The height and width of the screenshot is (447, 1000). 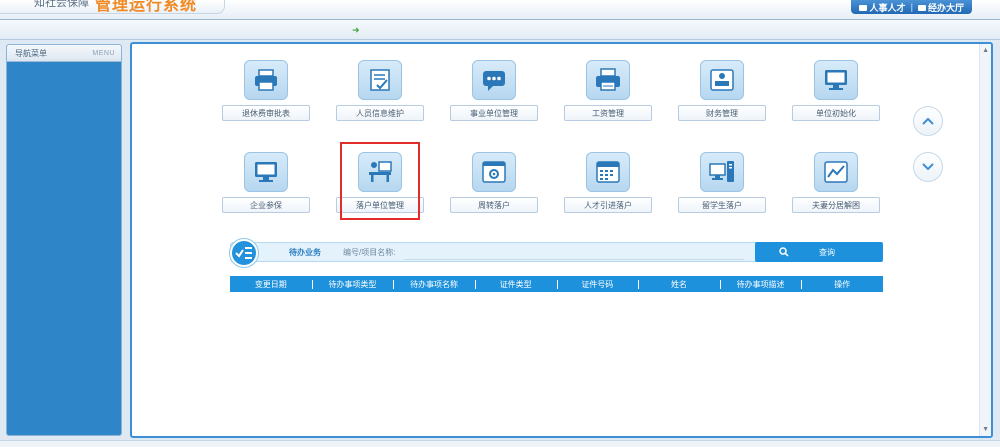 I want to click on app-student-settle: 留学生落户, so click(x=723, y=187).